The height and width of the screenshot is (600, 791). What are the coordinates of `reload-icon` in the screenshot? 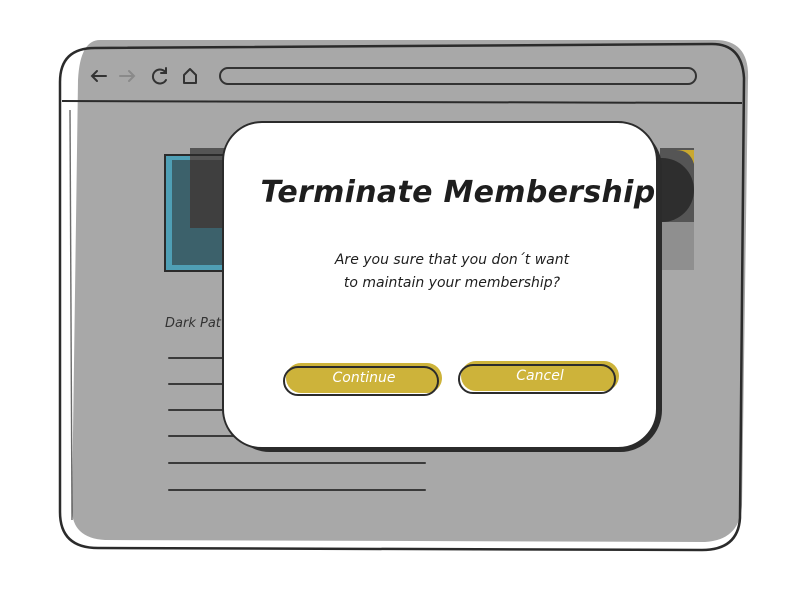 It's located at (159, 76).